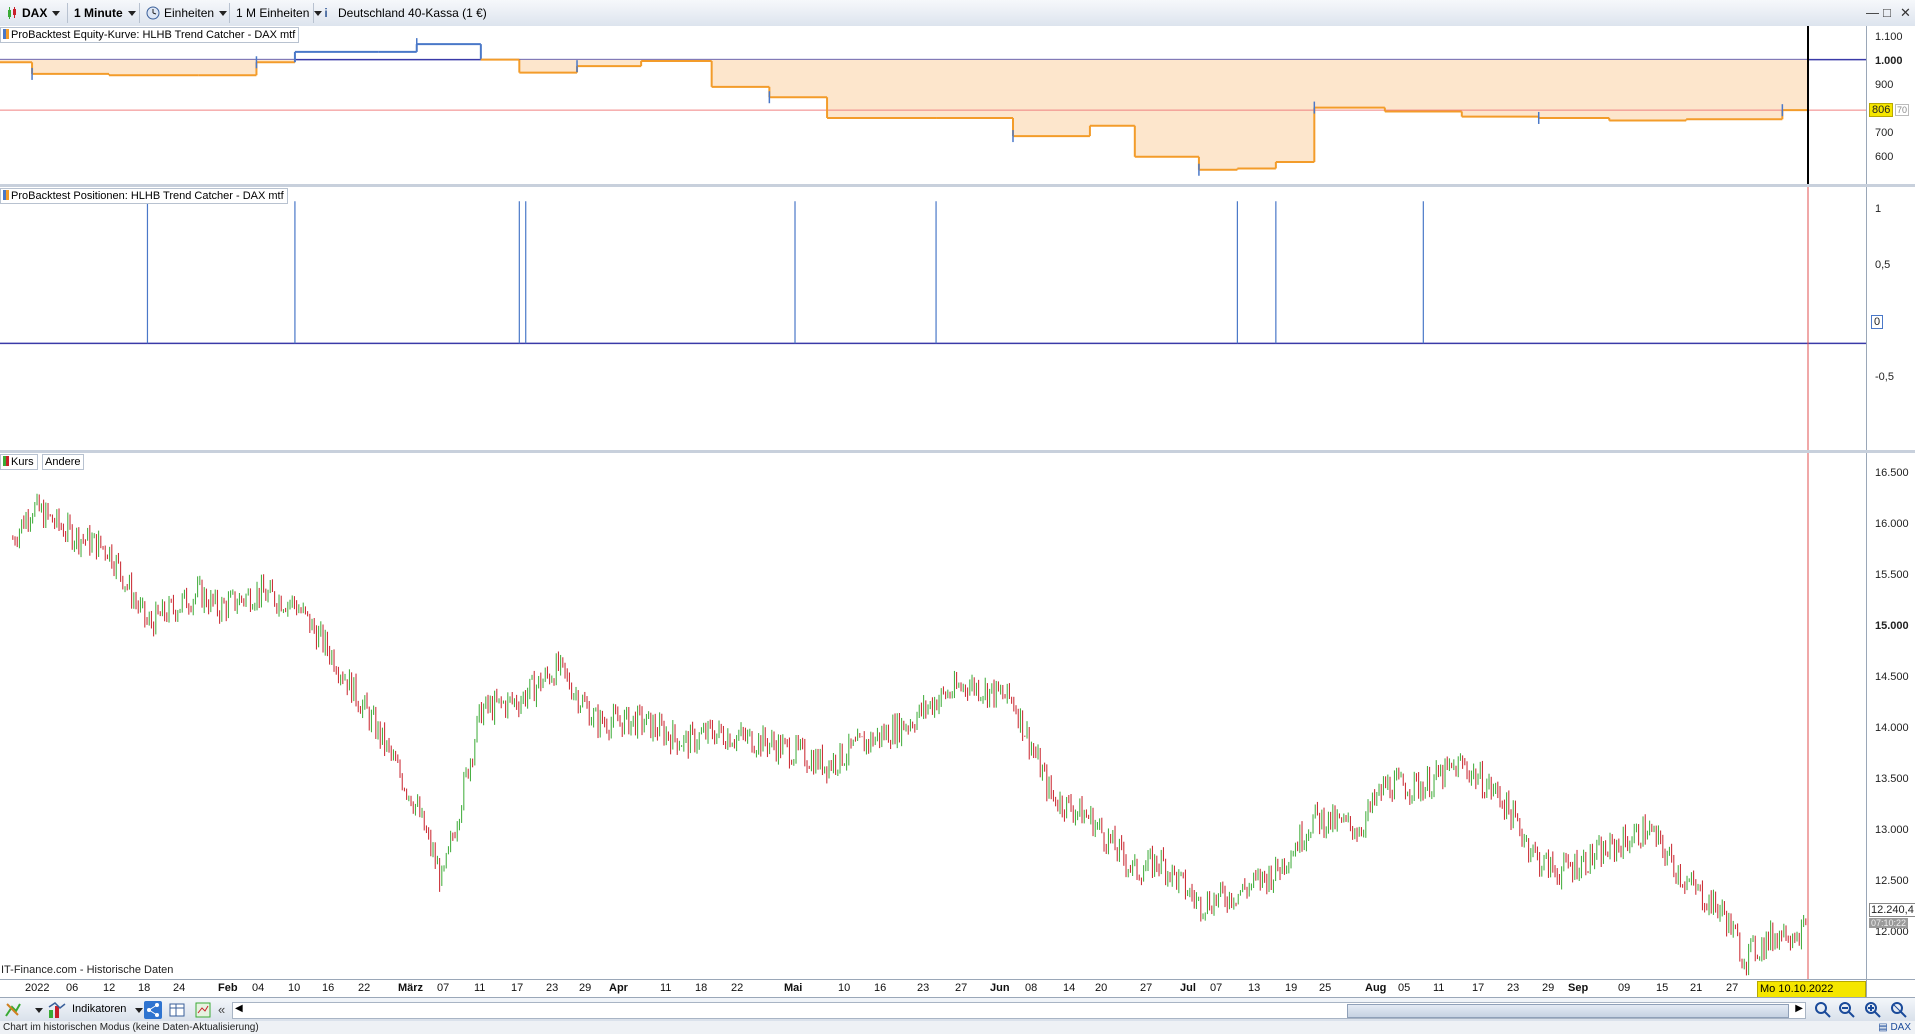  What do you see at coordinates (1877, 322) in the screenshot?
I see `y-tick: 0` at bounding box center [1877, 322].